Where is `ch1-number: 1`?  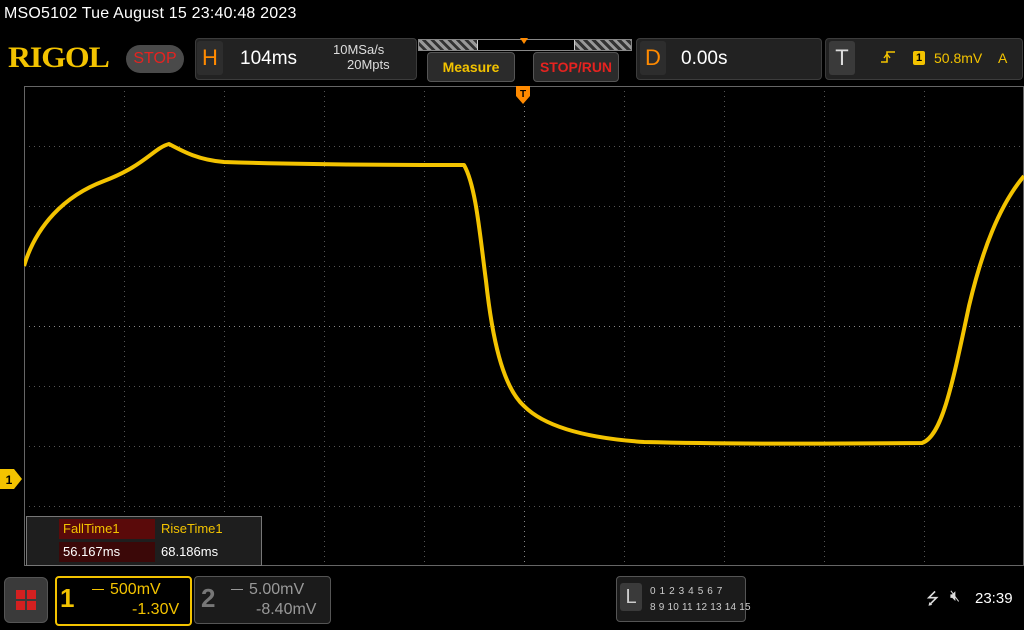
ch1-number: 1 is located at coordinates (67, 598).